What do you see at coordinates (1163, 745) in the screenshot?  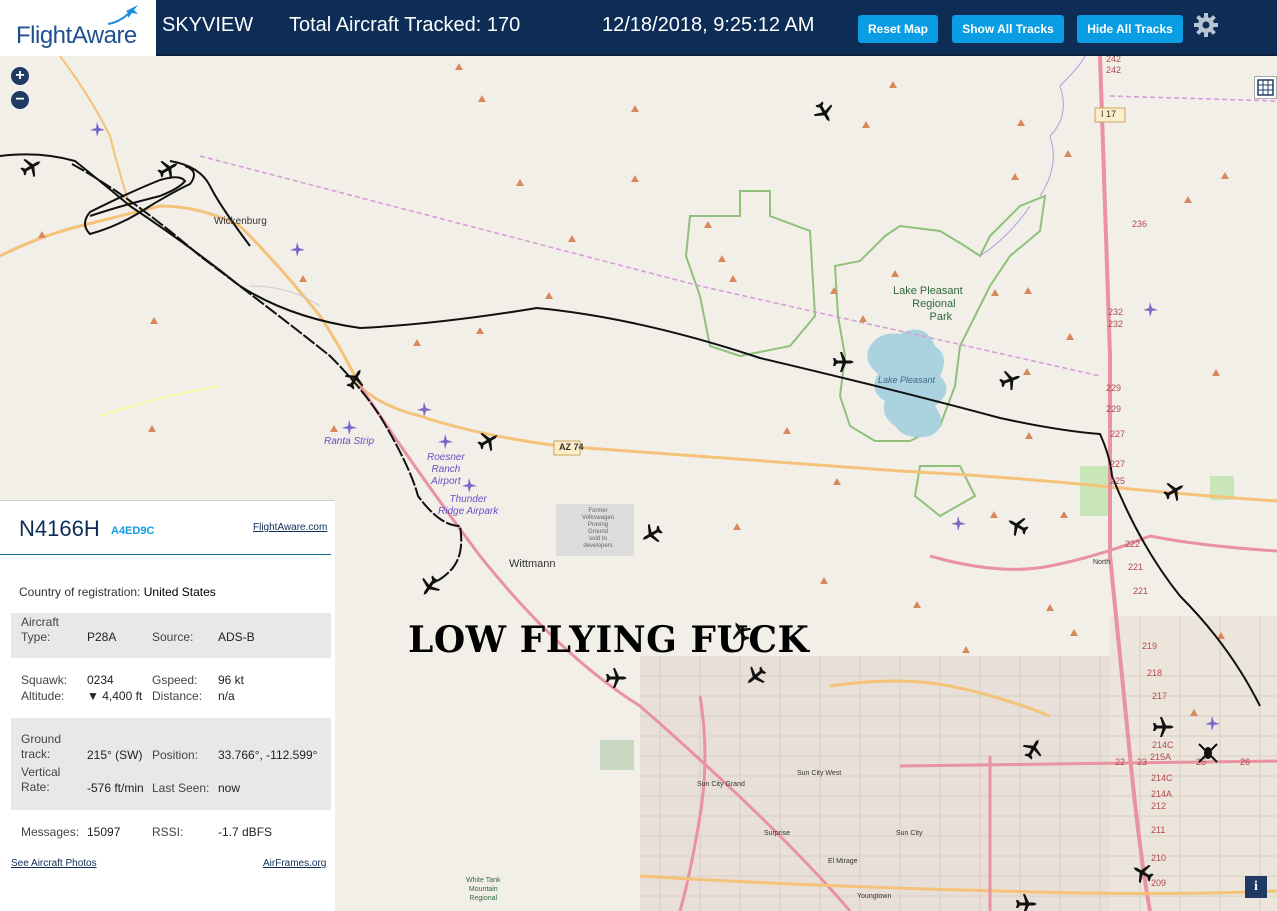 I see `mile-marker: 214C` at bounding box center [1163, 745].